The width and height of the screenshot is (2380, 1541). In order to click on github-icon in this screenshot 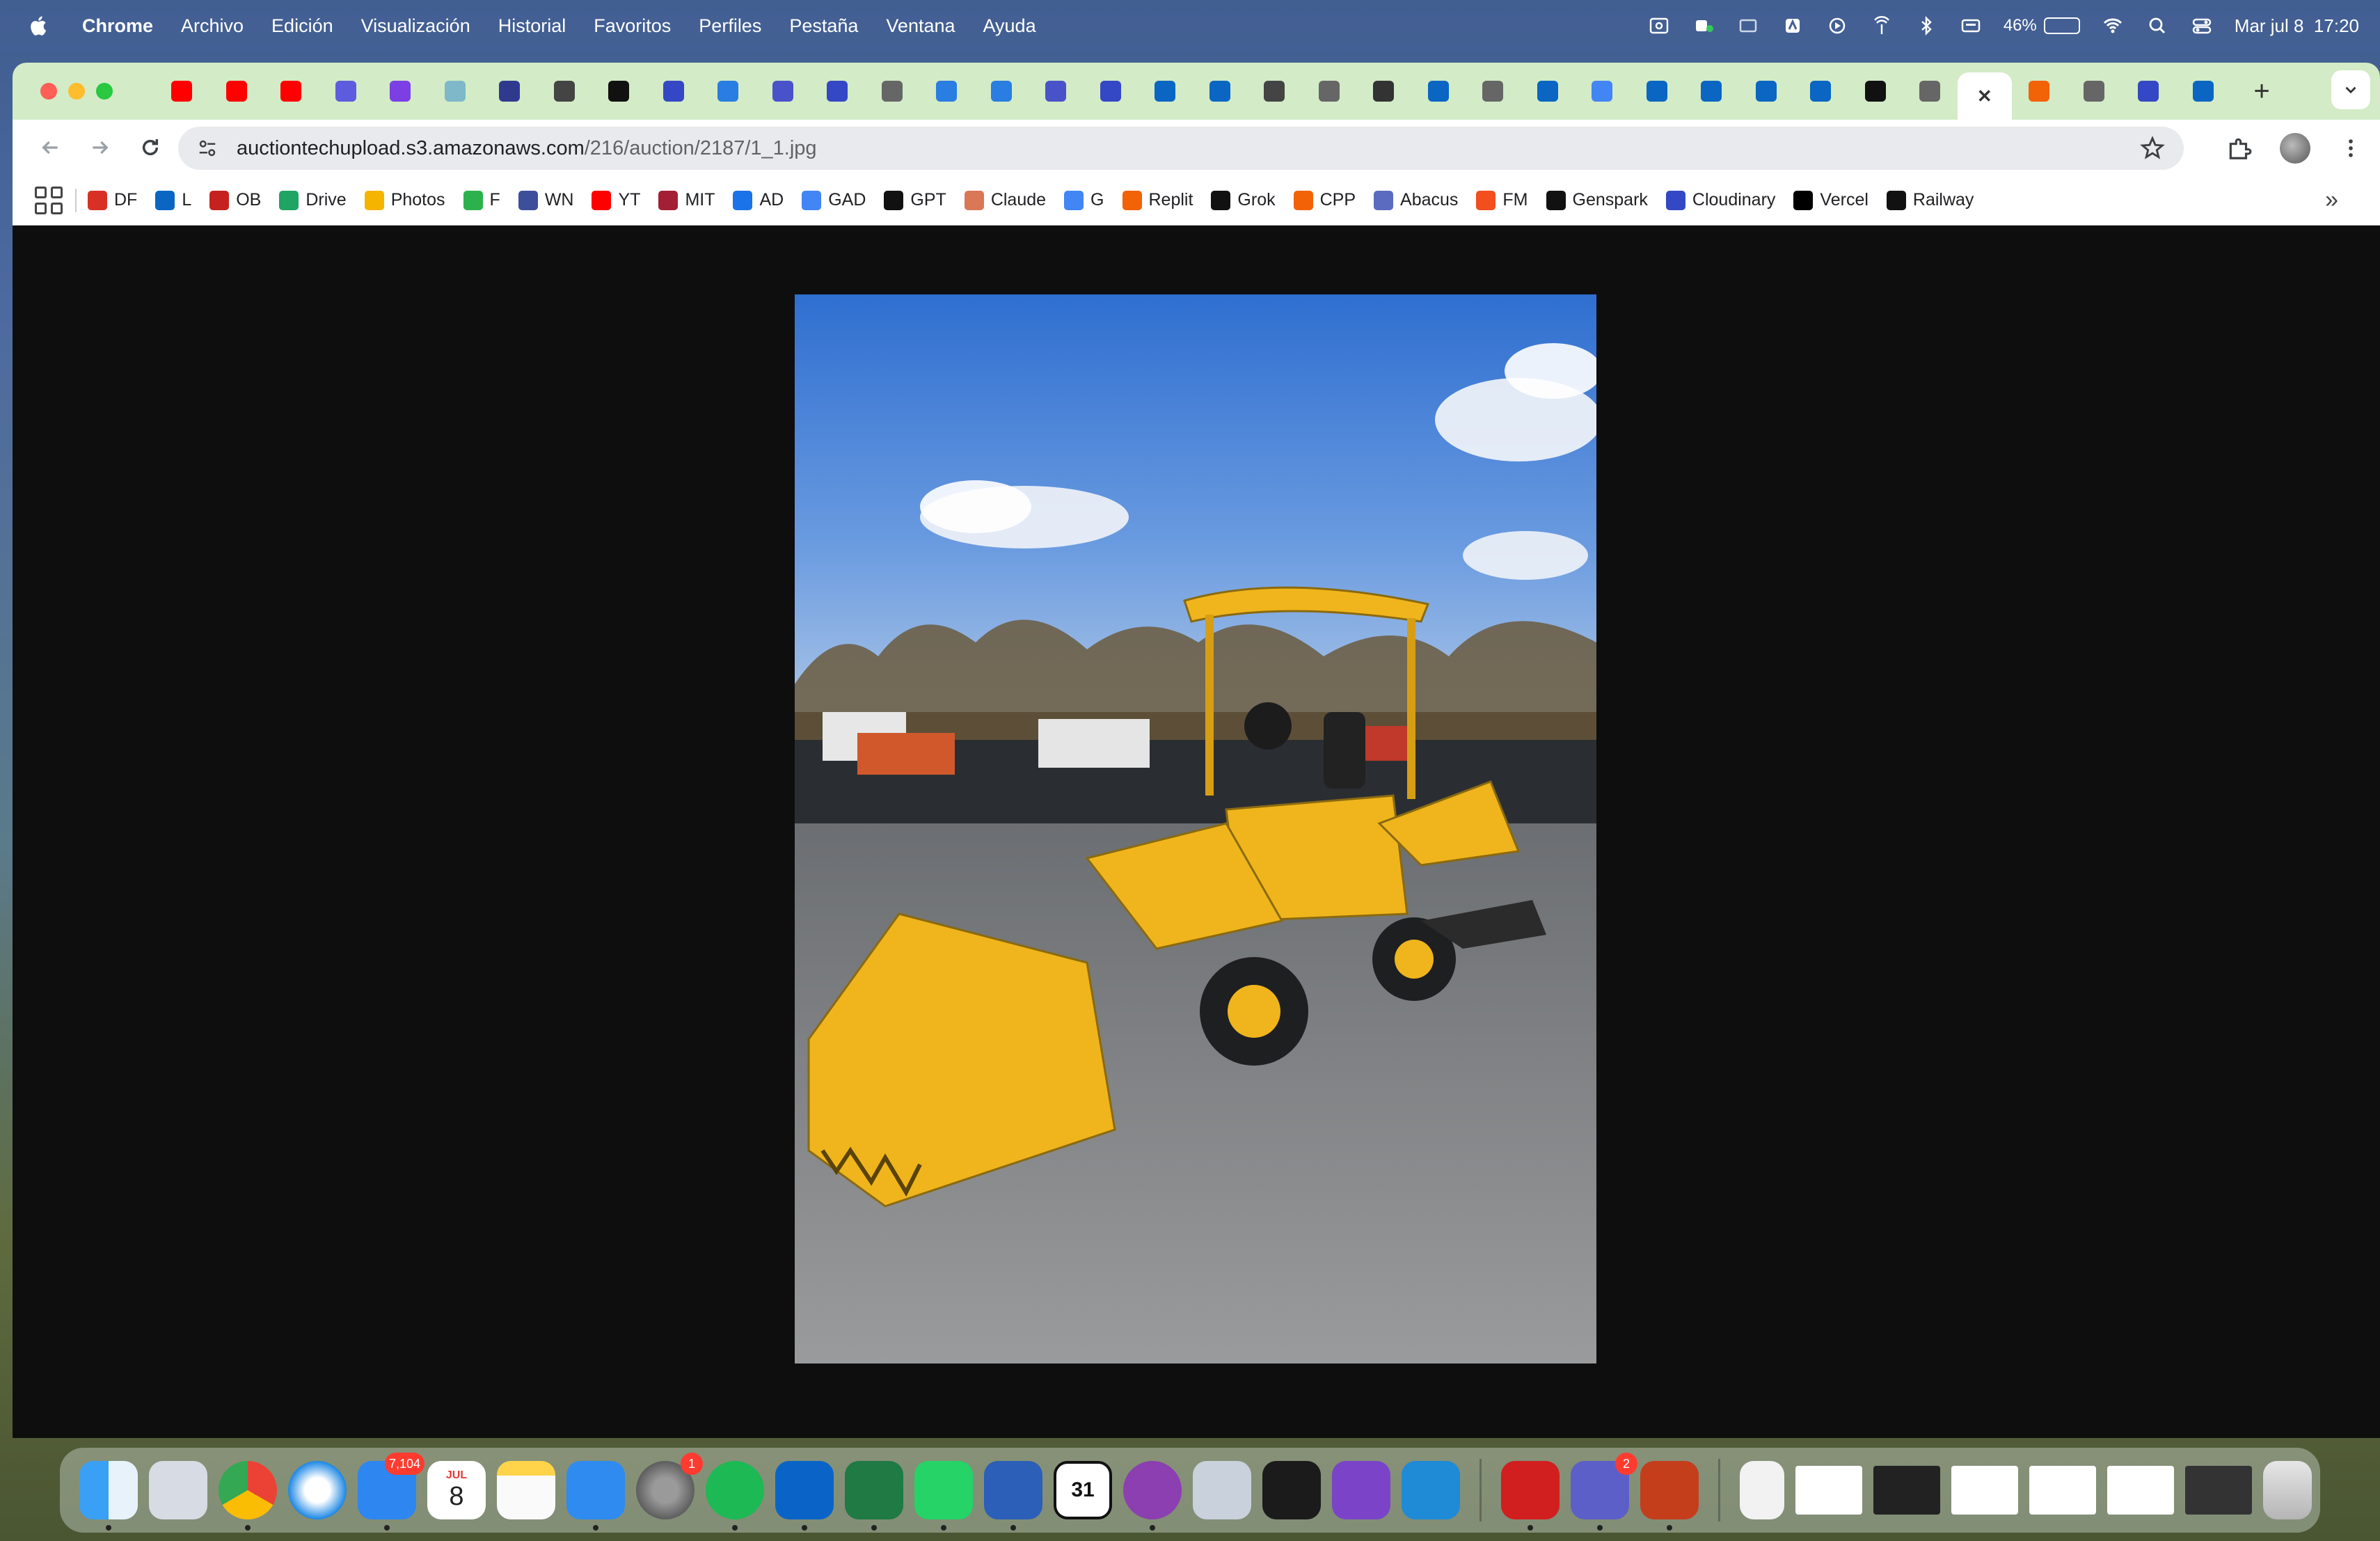, I will do `click(1361, 1490)`.